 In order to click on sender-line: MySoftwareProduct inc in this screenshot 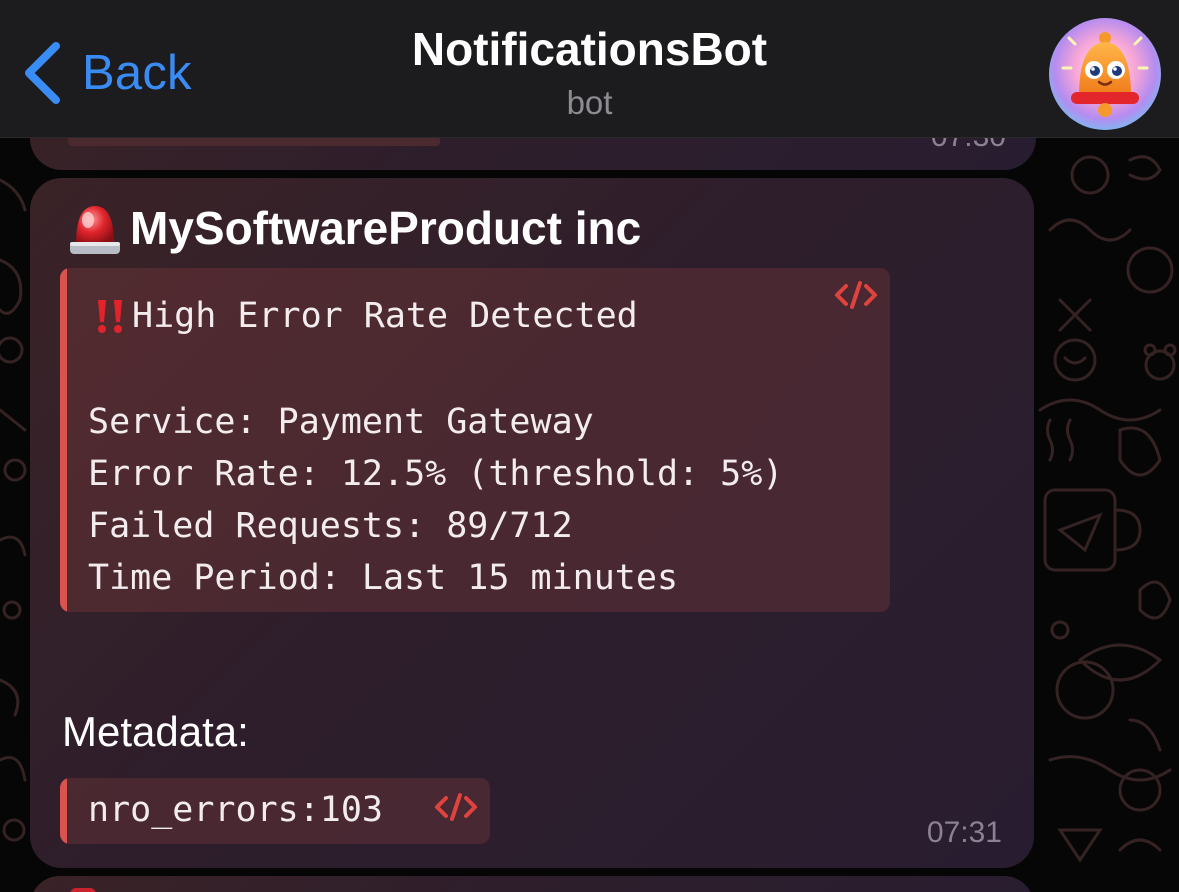, I will do `click(353, 228)`.